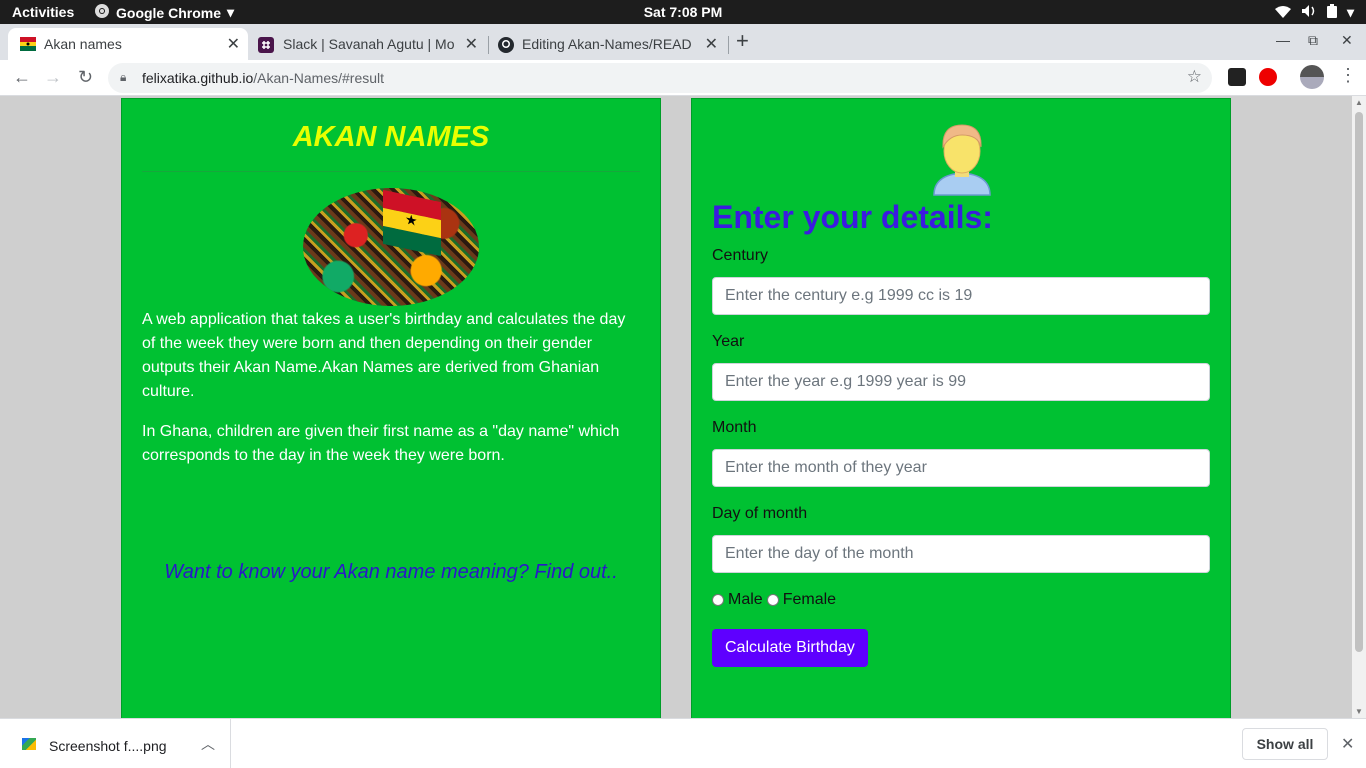 The image size is (1366, 768). Describe the element at coordinates (53, 77) in the screenshot. I see `forward-button: →` at that location.